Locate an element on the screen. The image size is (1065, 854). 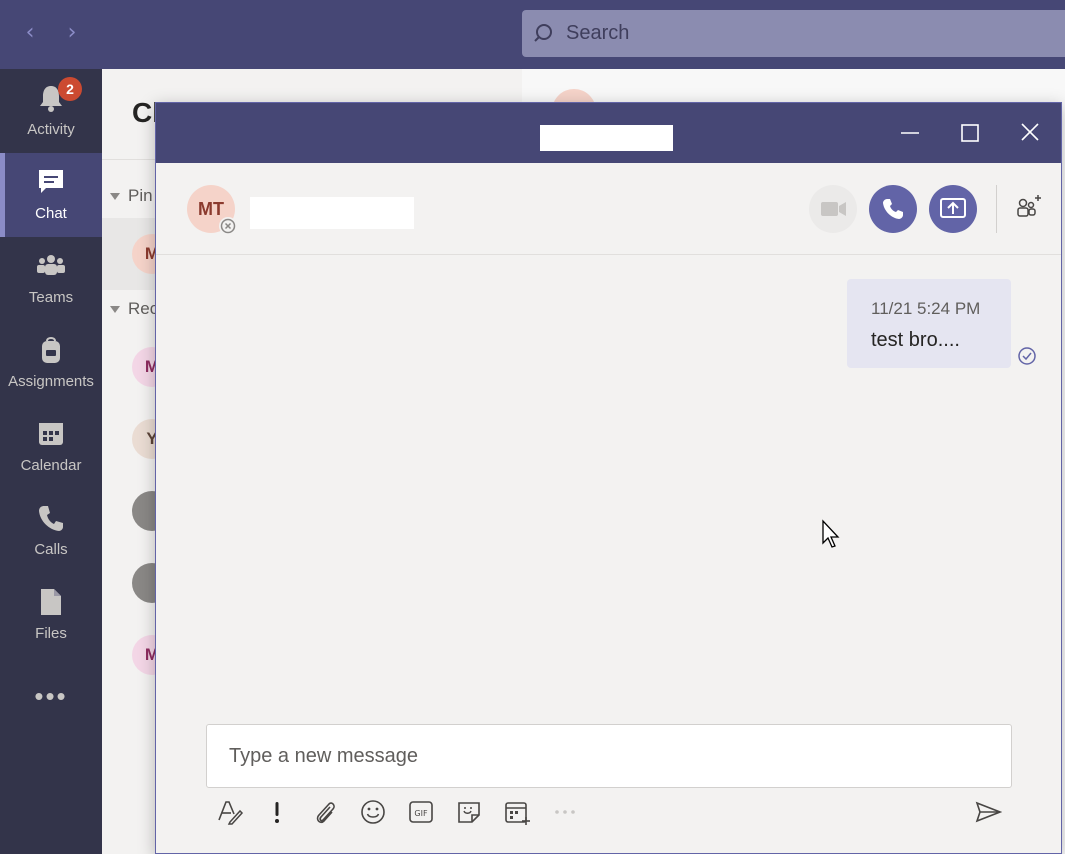
message-composer is located at coordinates (609, 756).